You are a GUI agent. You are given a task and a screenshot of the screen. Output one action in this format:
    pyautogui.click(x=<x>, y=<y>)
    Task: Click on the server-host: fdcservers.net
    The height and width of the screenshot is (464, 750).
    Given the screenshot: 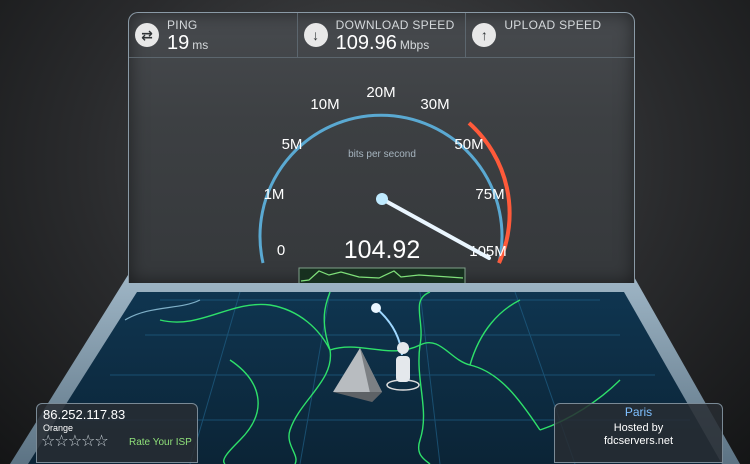 What is the action you would take?
    pyautogui.click(x=638, y=441)
    